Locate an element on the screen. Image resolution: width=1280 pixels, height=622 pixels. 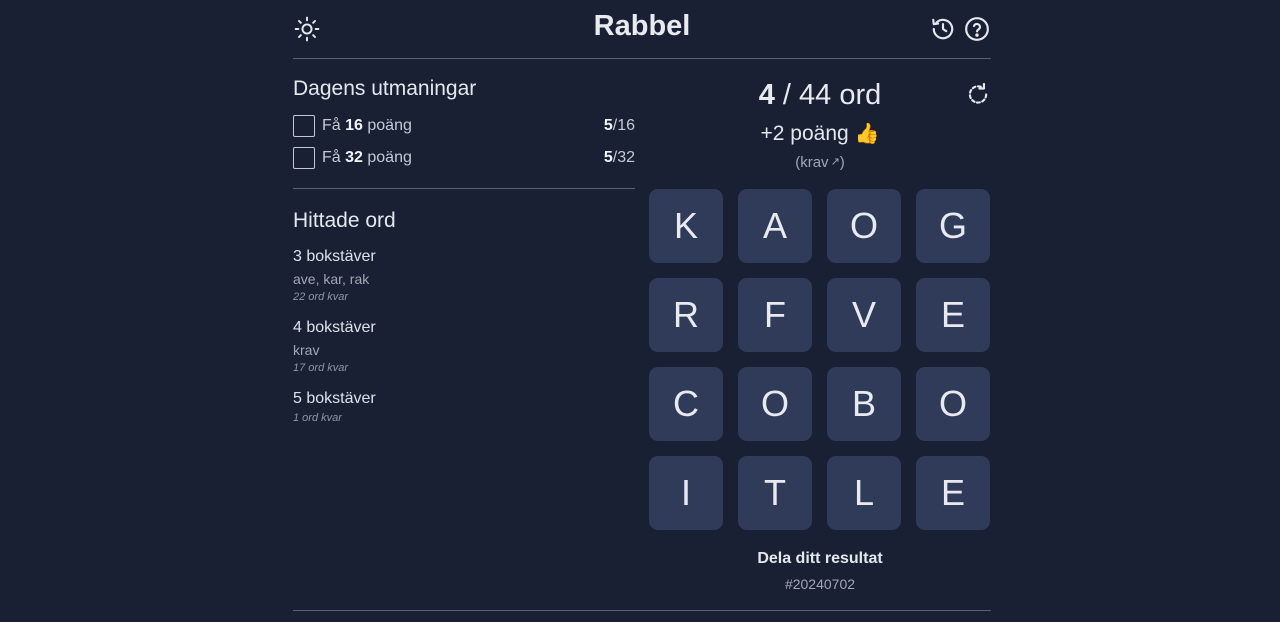
header: Rabbel is located at coordinates (642, 29).